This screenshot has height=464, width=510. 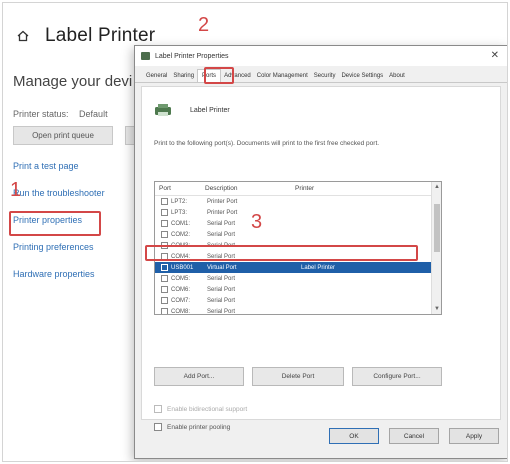 I want to click on scroll-down-icon: ▼, so click(x=436, y=309).